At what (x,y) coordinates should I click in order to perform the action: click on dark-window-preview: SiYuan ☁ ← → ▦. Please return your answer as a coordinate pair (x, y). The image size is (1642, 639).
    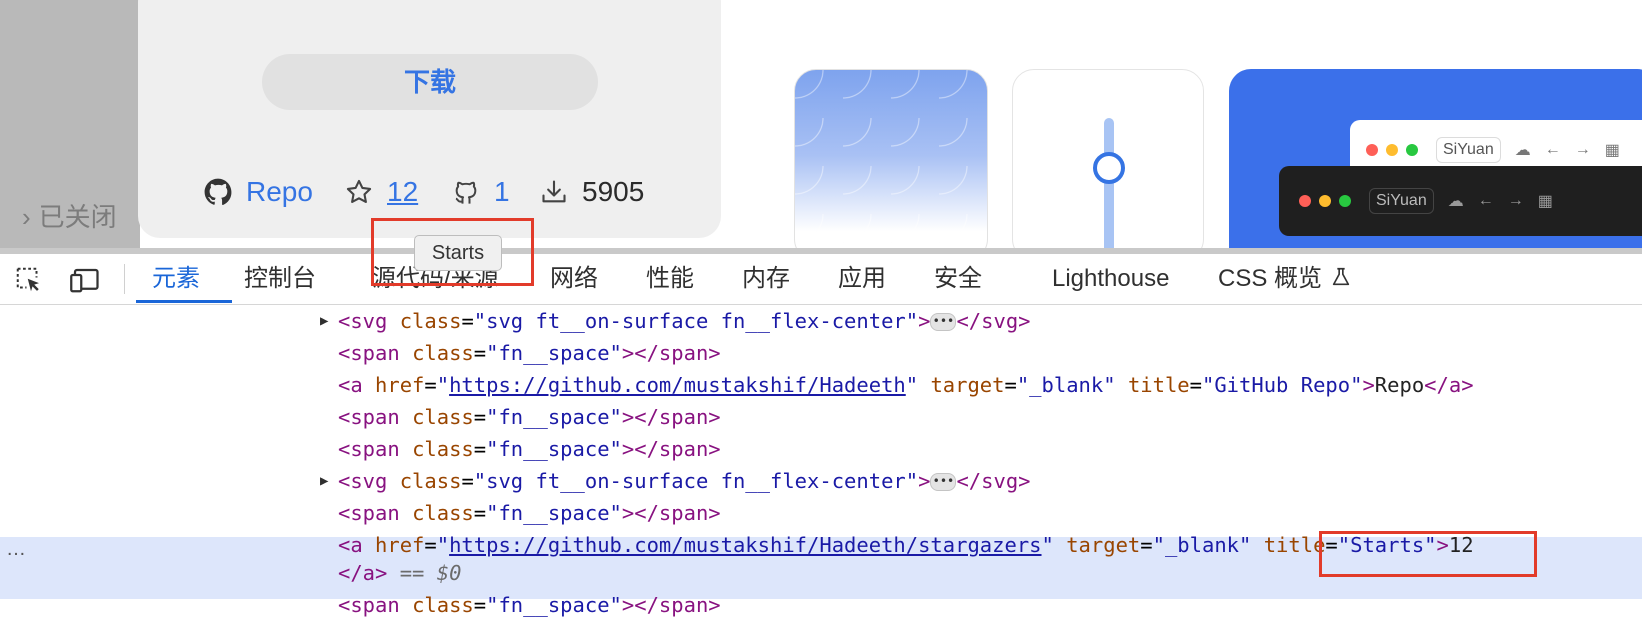
    Looking at the image, I should click on (1460, 201).